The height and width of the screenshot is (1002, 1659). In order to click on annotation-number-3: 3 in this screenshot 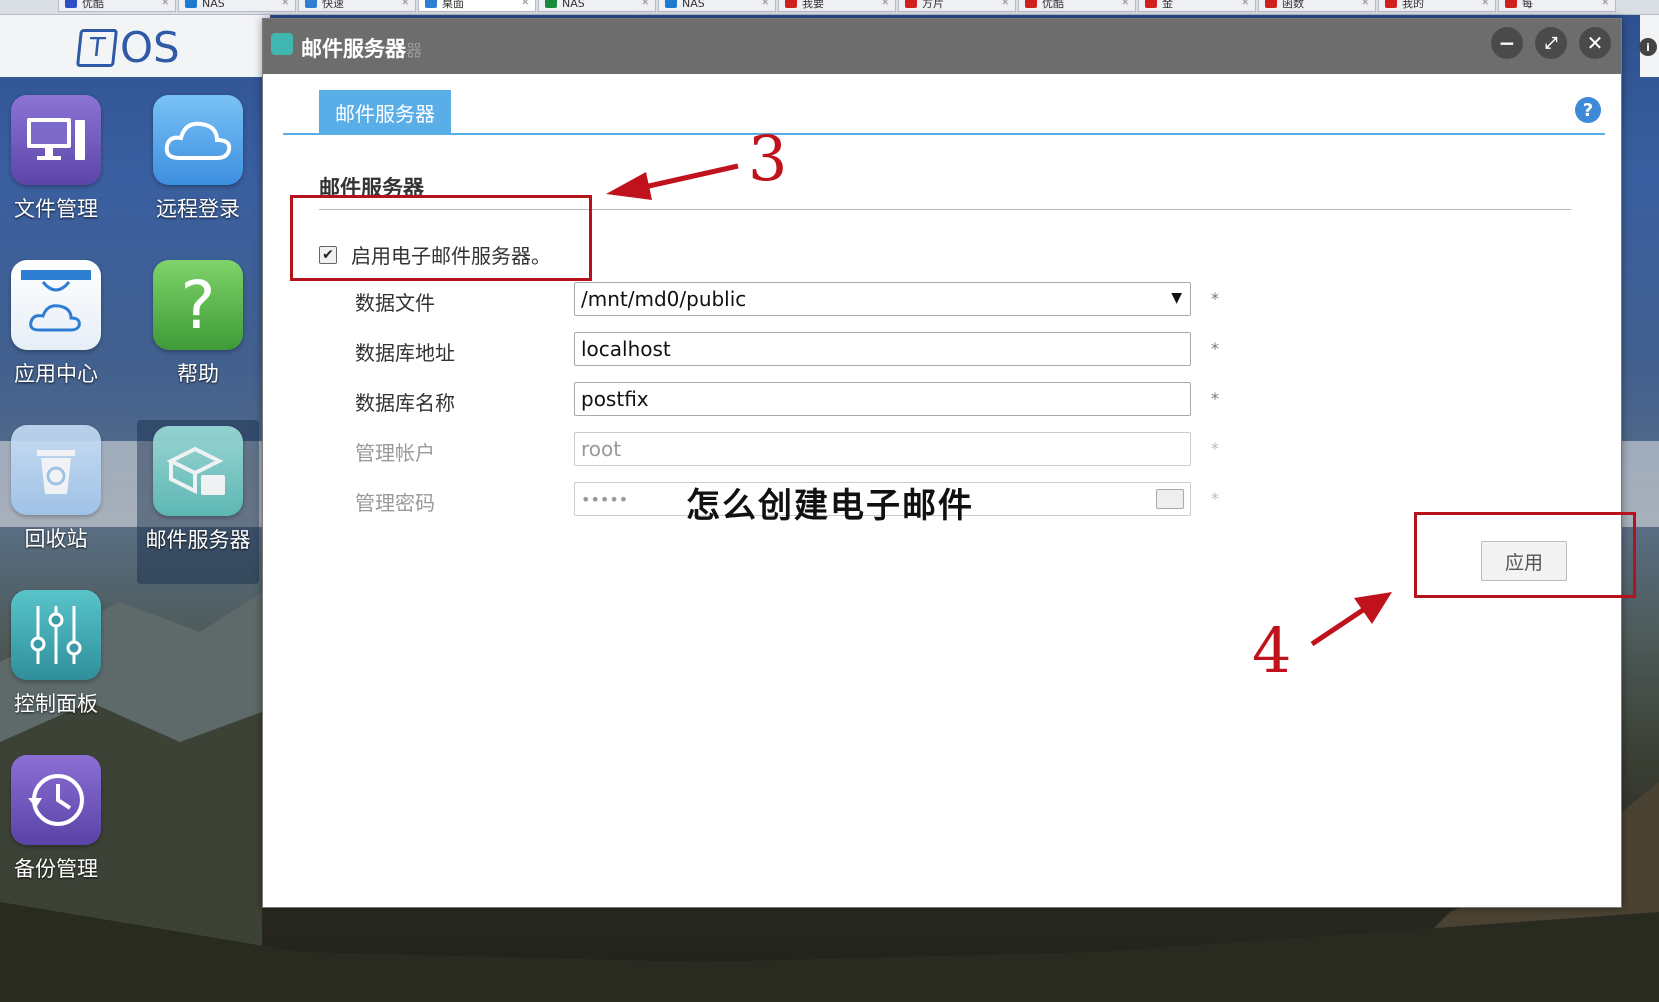, I will do `click(768, 158)`.